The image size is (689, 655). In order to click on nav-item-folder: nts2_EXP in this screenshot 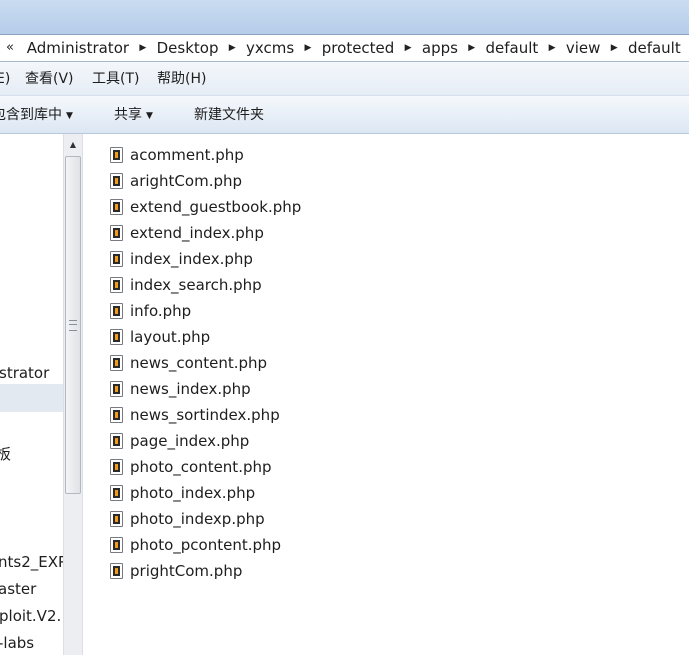, I will do `click(31, 562)`.